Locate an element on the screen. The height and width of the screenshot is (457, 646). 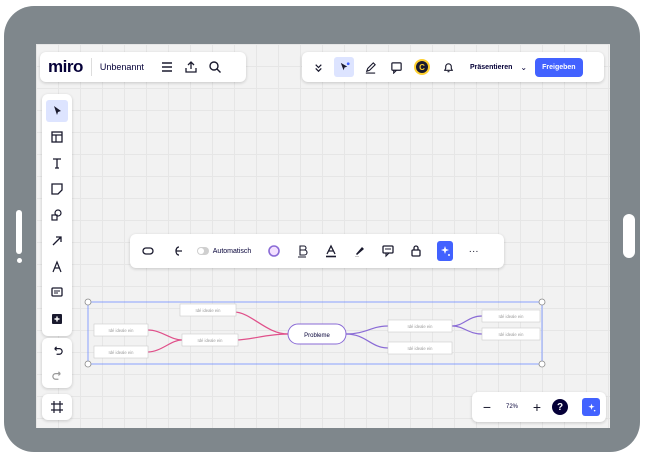
text-style-icon is located at coordinates (302, 251).